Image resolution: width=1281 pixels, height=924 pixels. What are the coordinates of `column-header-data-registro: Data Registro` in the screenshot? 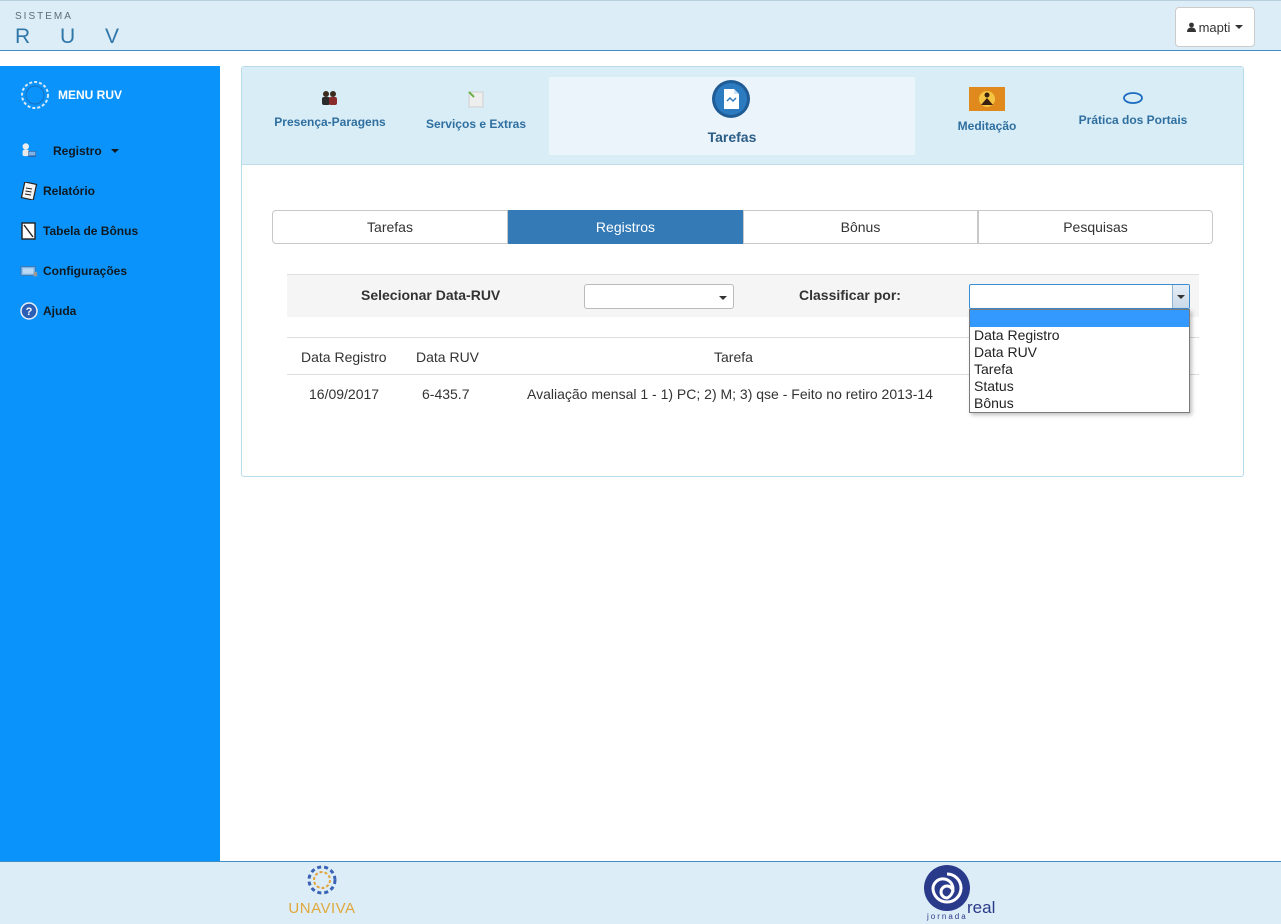 It's located at (344, 357).